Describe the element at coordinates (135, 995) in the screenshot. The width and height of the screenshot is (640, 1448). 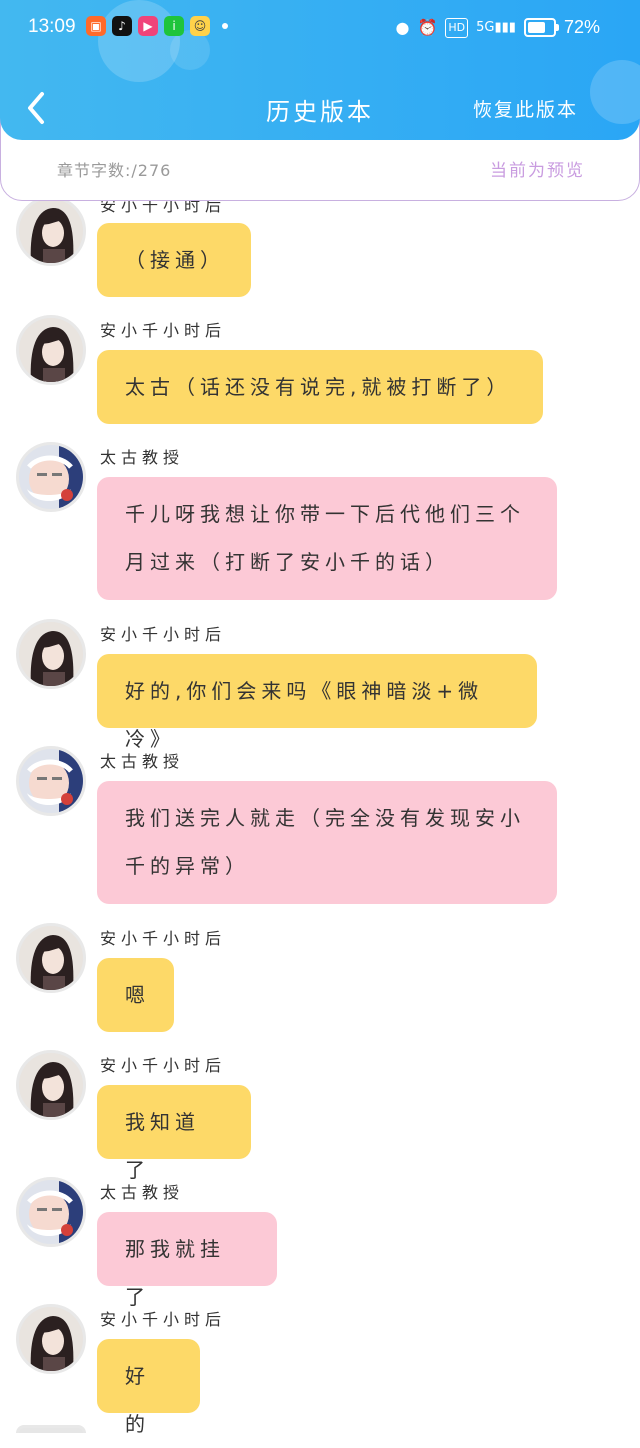
I see `message-bubble: 嗯` at that location.